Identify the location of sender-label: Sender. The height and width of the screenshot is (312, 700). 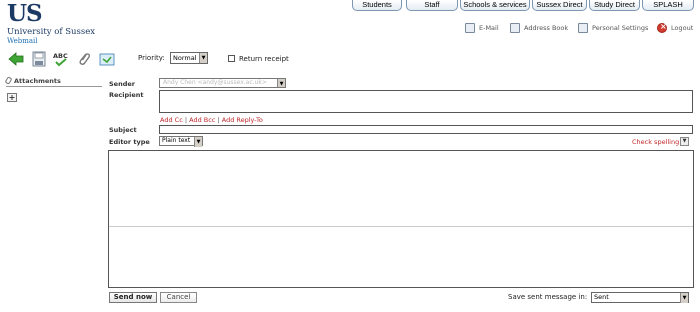
(122, 84).